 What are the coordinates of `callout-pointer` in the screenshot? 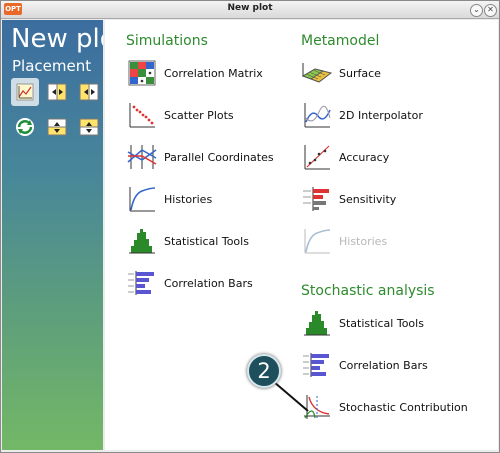 It's located at (291, 396).